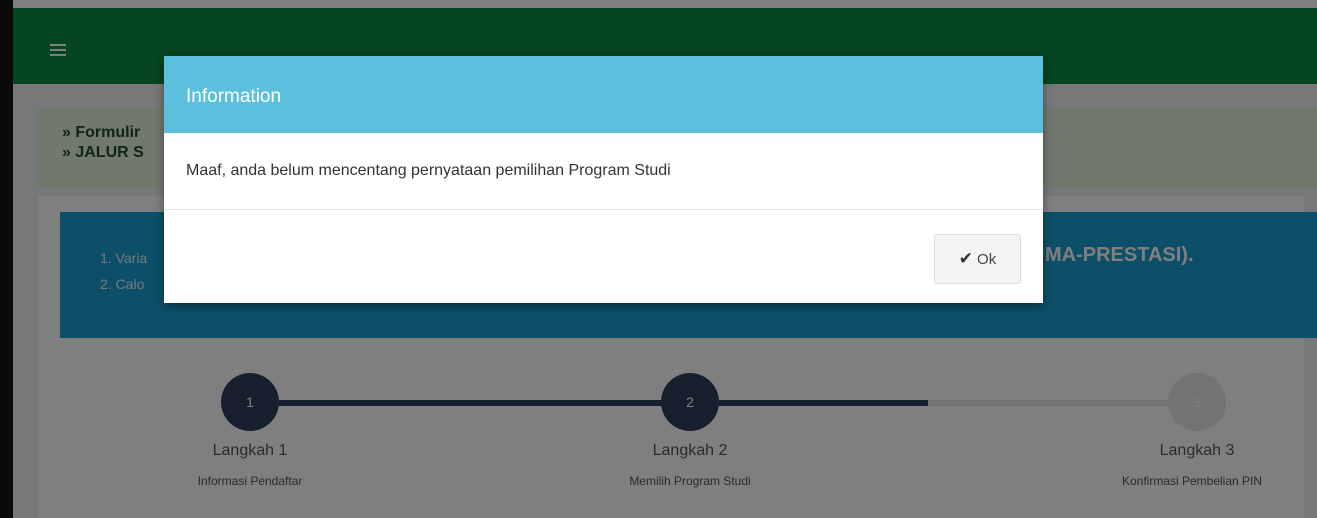 The width and height of the screenshot is (1317, 518). What do you see at coordinates (966, 258) in the screenshot?
I see `check-icon: ✔` at bounding box center [966, 258].